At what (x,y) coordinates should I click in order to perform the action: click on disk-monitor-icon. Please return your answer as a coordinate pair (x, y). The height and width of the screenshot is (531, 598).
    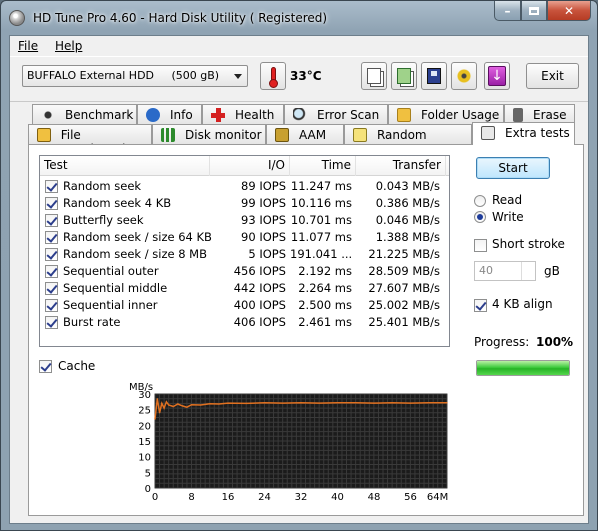
    Looking at the image, I should click on (168, 135).